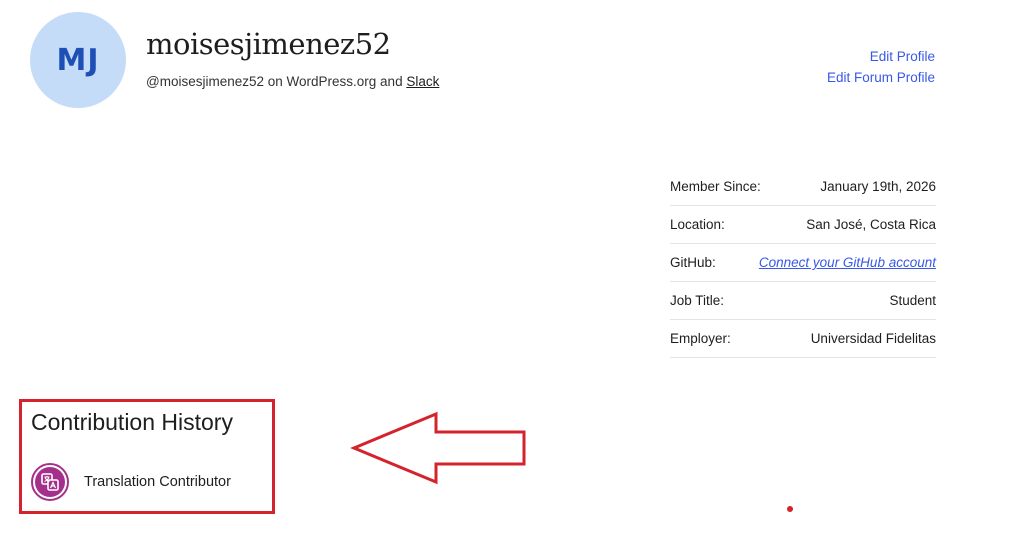 The height and width of the screenshot is (534, 1024). I want to click on info-row-job-title: Job Title: Student, so click(803, 301).